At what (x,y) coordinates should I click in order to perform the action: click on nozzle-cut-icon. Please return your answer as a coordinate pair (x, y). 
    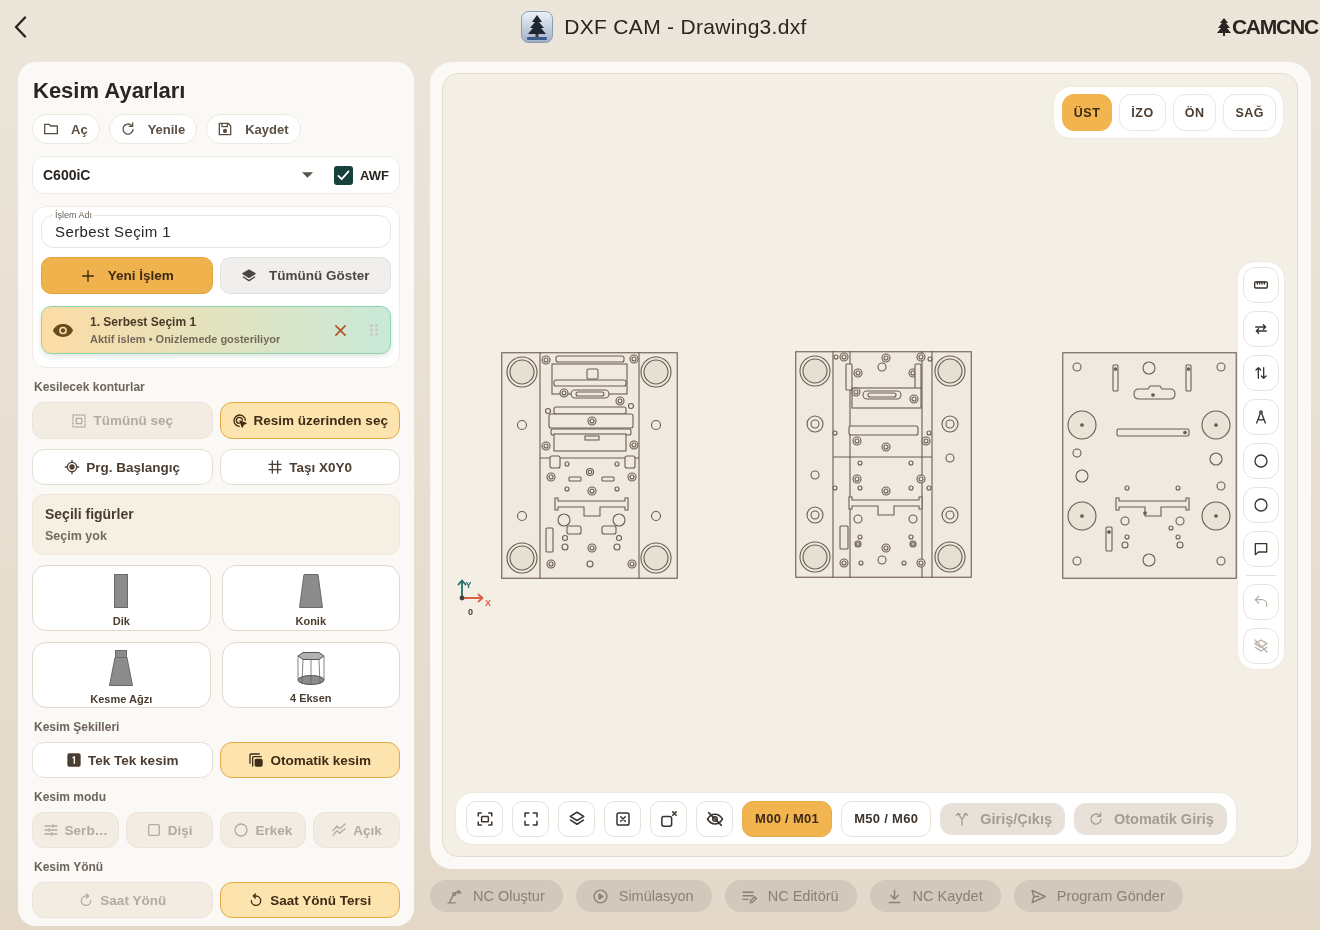
    Looking at the image, I should click on (121, 667).